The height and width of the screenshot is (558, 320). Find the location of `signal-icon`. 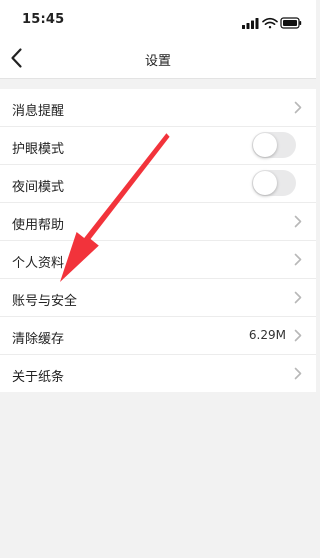

signal-icon is located at coordinates (250, 23).